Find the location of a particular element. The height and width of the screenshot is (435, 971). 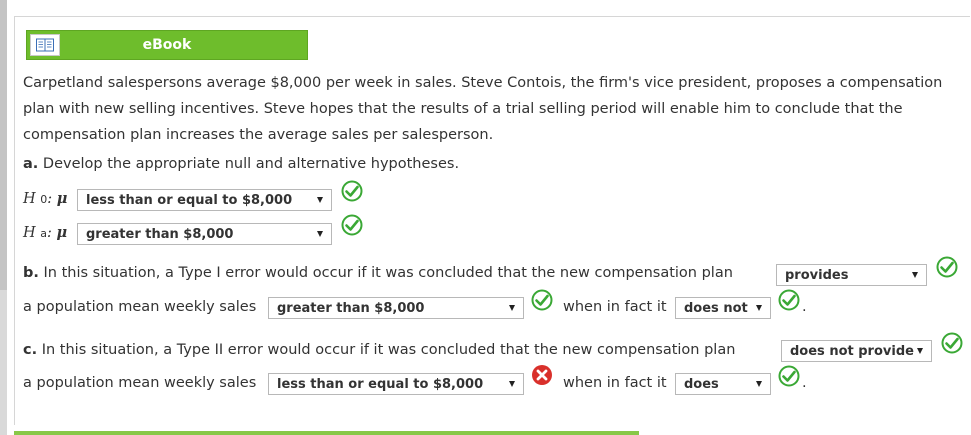

part-b-label: b. is located at coordinates (31, 273).